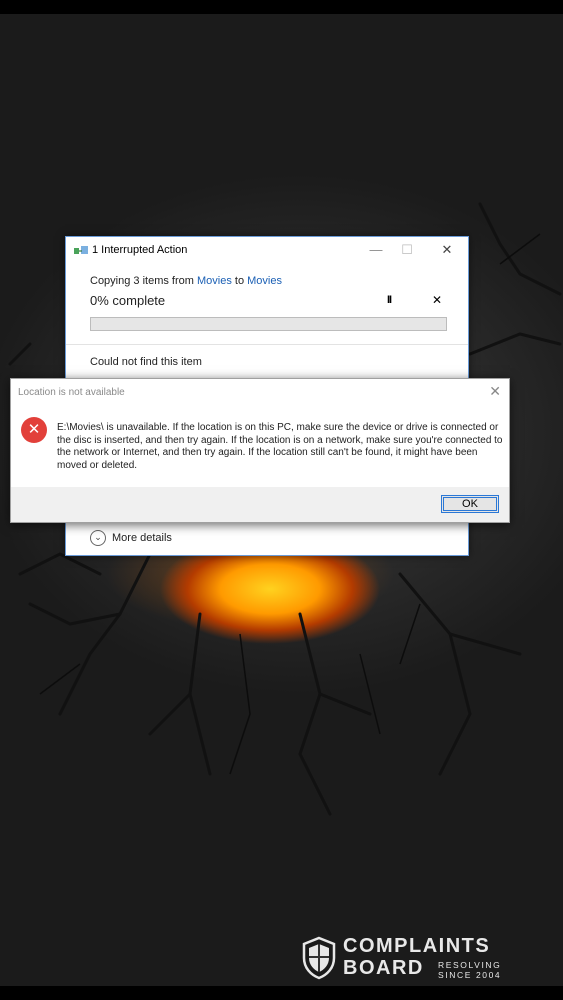 The width and height of the screenshot is (563, 1000). Describe the element at coordinates (214, 281) in the screenshot. I see `source-link: Movies` at that location.